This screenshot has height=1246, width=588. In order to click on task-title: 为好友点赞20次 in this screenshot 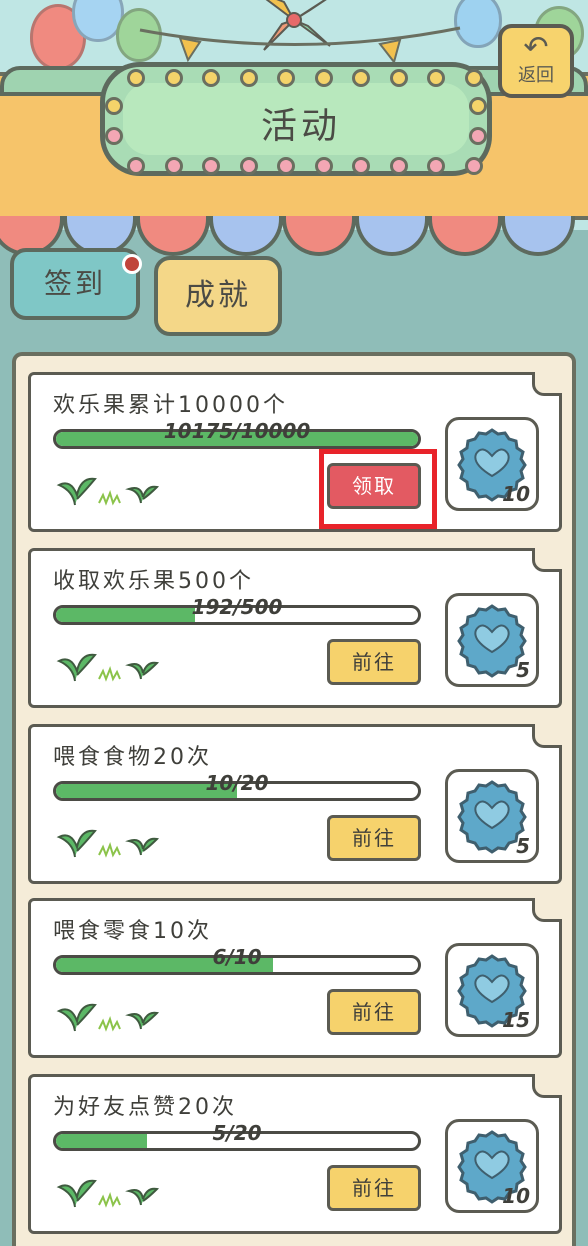, I will do `click(145, 1107)`.